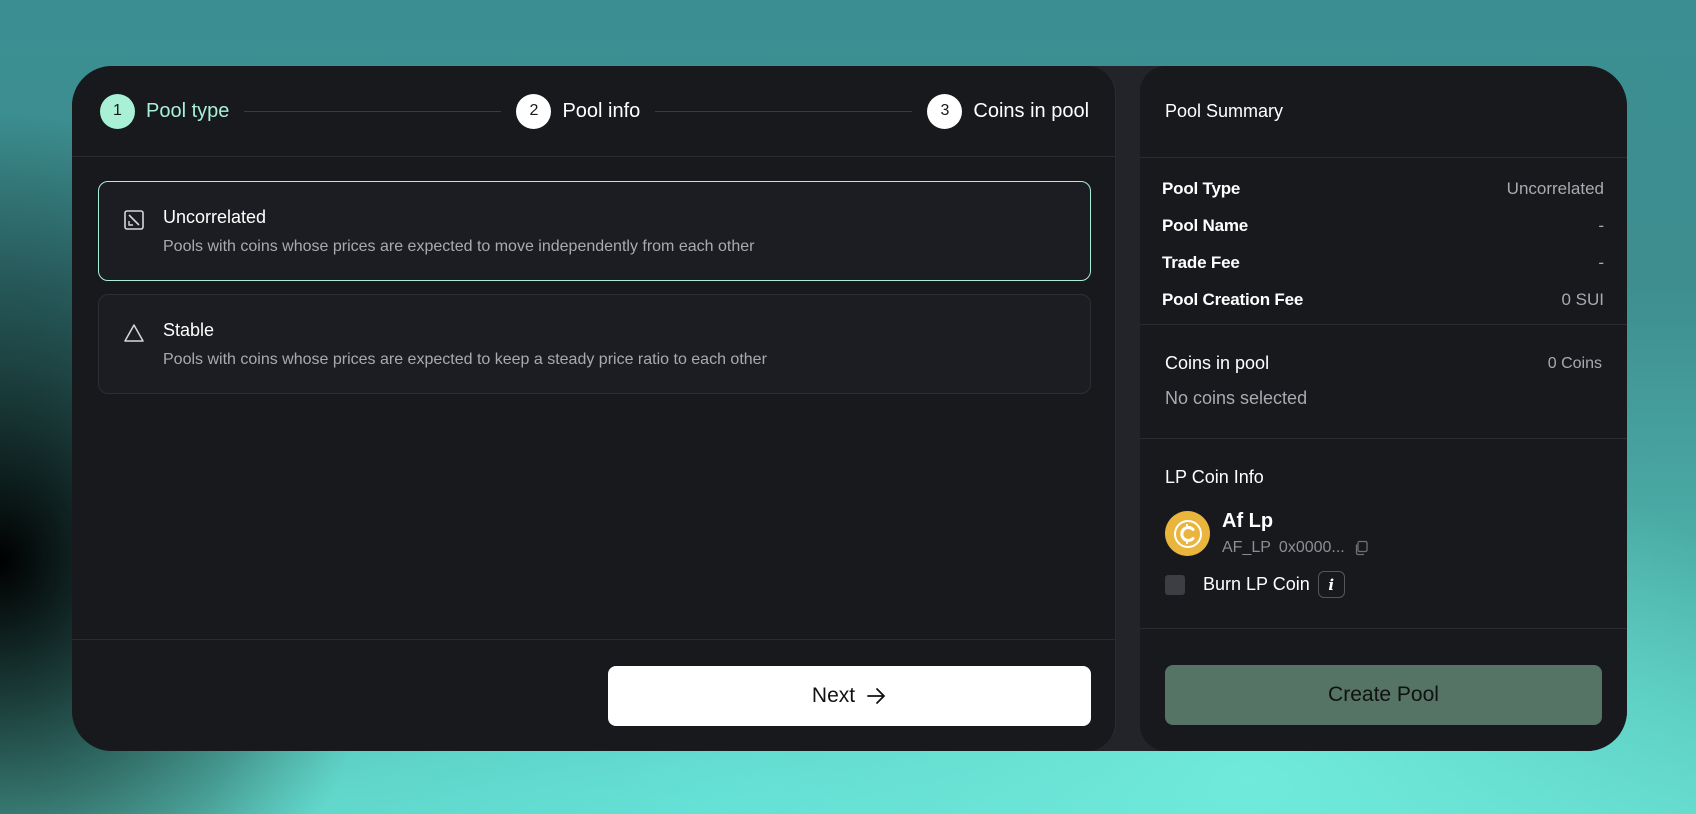  What do you see at coordinates (189, 330) in the screenshot?
I see `option-title: Stable` at bounding box center [189, 330].